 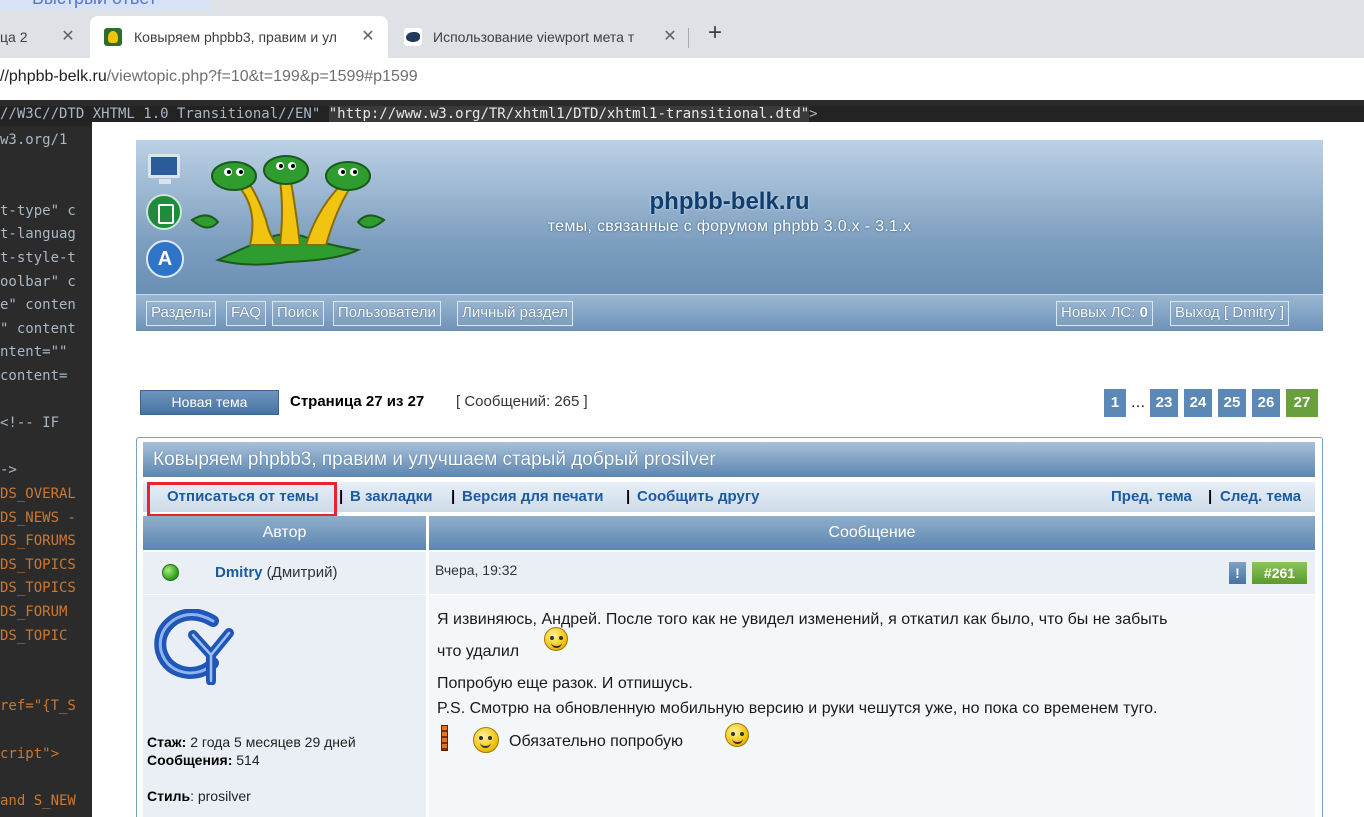 I want to click on smiley-icon, so click(x=556, y=639).